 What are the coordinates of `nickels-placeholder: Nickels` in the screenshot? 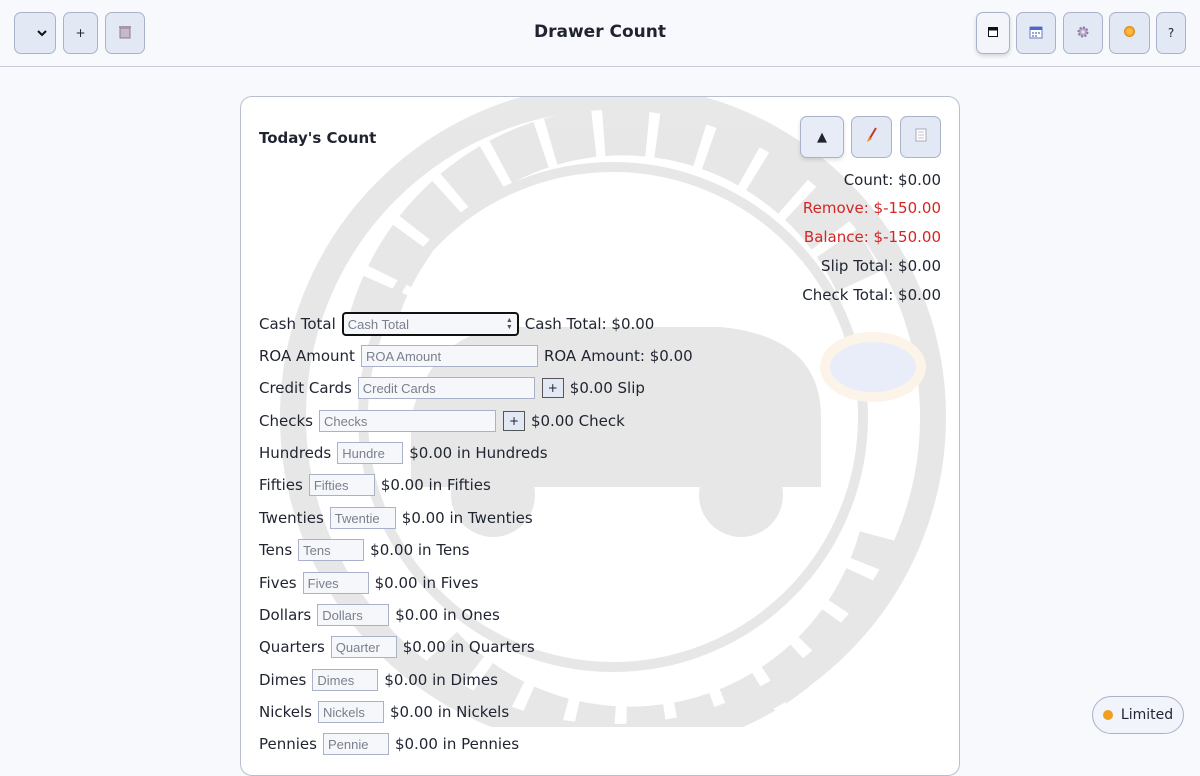 It's located at (344, 712).